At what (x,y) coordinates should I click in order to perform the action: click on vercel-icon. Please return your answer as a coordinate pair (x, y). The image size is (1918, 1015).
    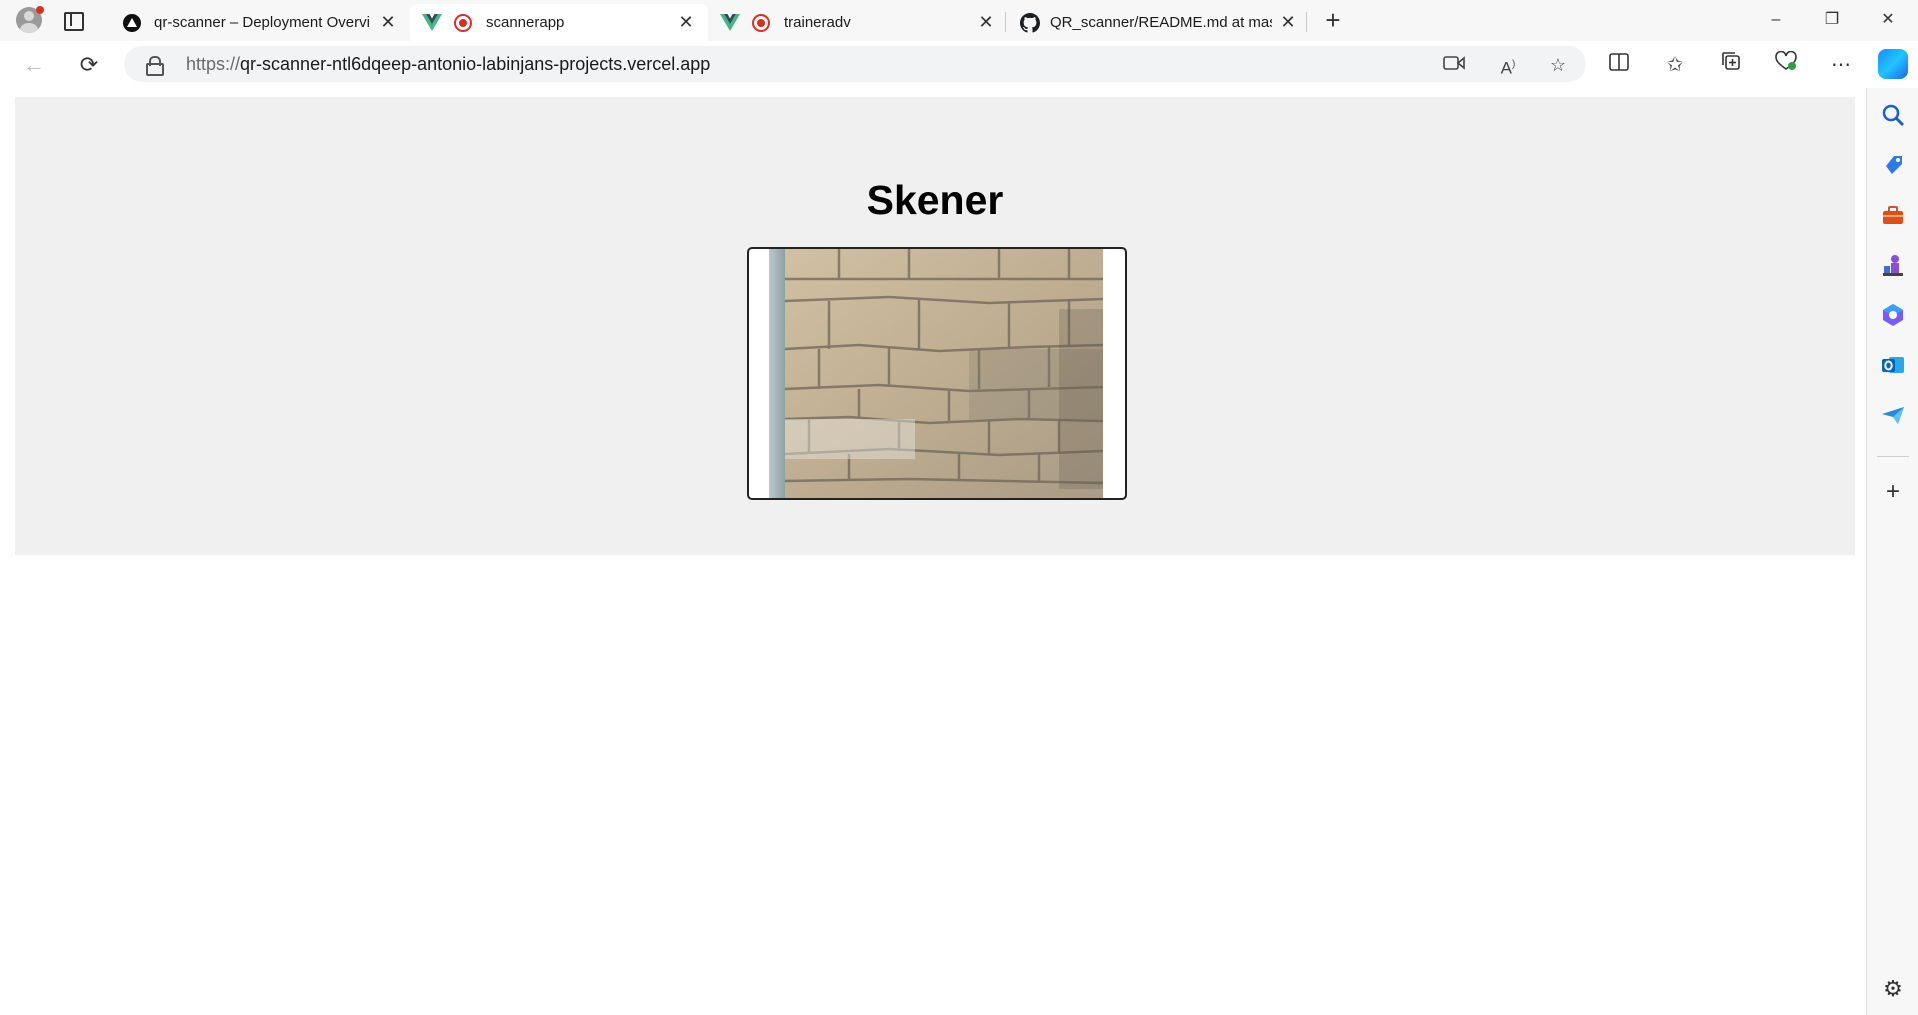
    Looking at the image, I should click on (132, 23).